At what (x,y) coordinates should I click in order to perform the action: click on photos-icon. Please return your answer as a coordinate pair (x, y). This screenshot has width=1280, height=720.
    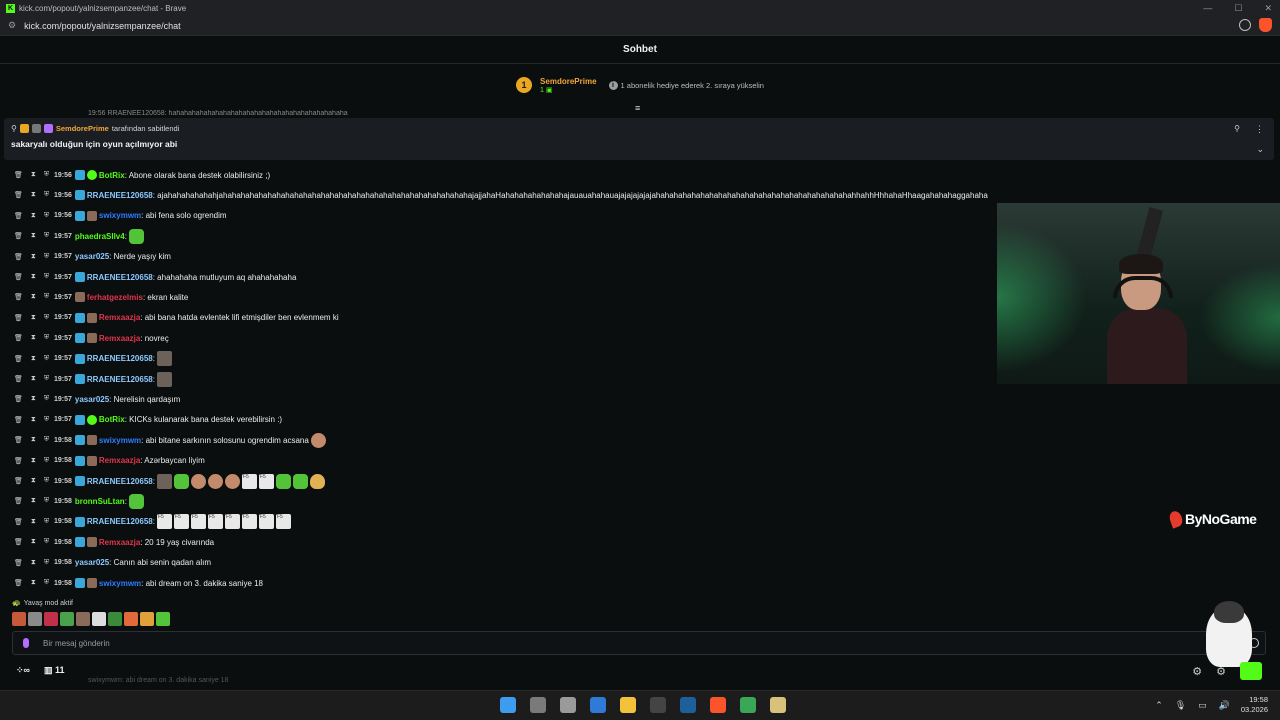
    Looking at the image, I should click on (598, 705).